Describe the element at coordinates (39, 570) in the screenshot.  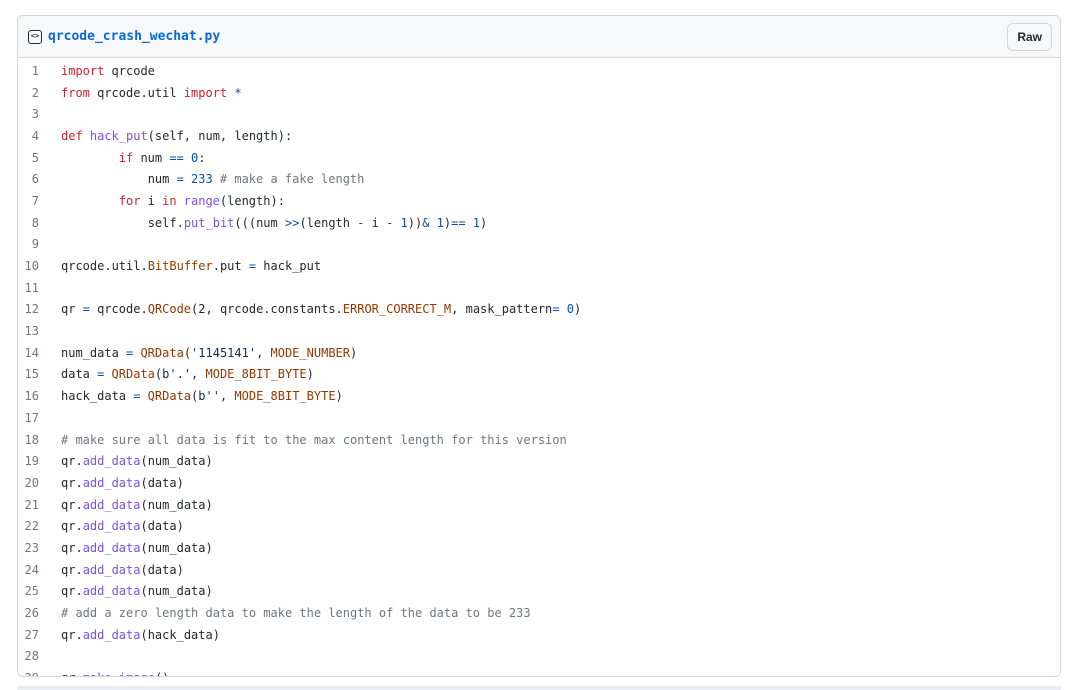
I see `line-number: 24` at that location.